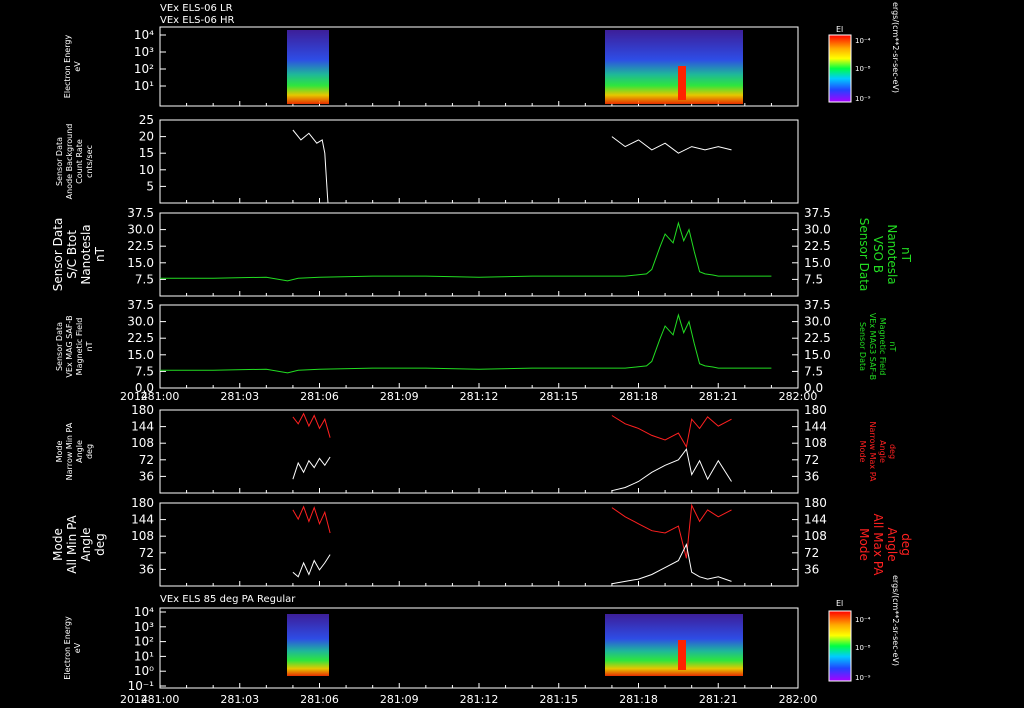  What do you see at coordinates (817, 305) in the screenshot?
I see `mag-field-ytick-label-right: 37.5` at bounding box center [817, 305].